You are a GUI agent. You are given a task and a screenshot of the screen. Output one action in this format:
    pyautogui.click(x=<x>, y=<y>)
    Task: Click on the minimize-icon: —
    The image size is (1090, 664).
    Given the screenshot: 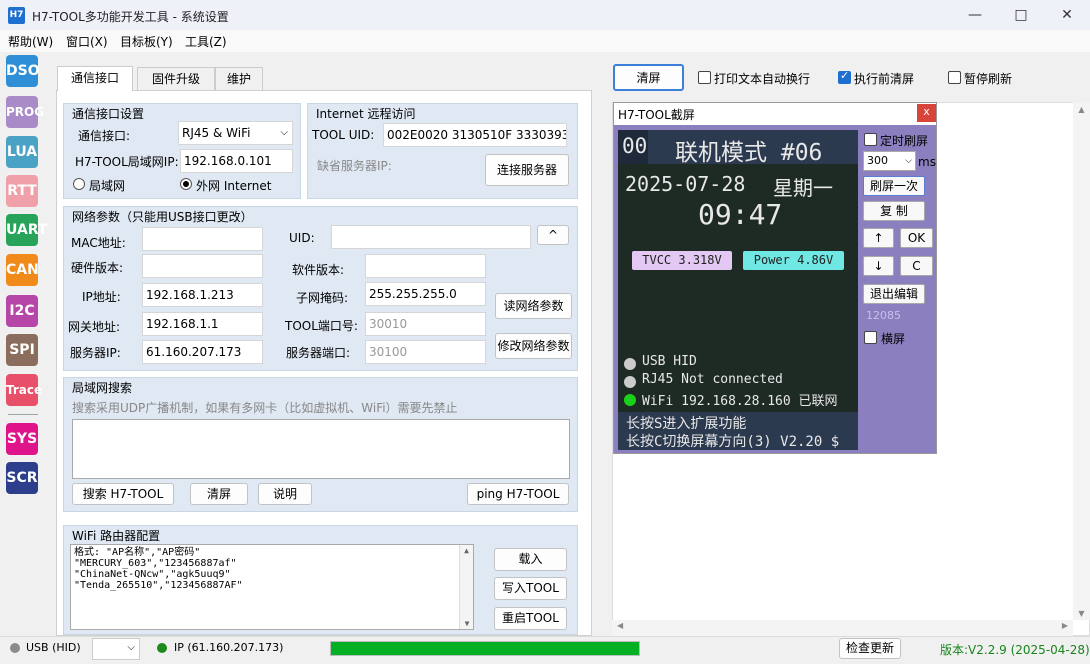 What is the action you would take?
    pyautogui.click(x=975, y=15)
    